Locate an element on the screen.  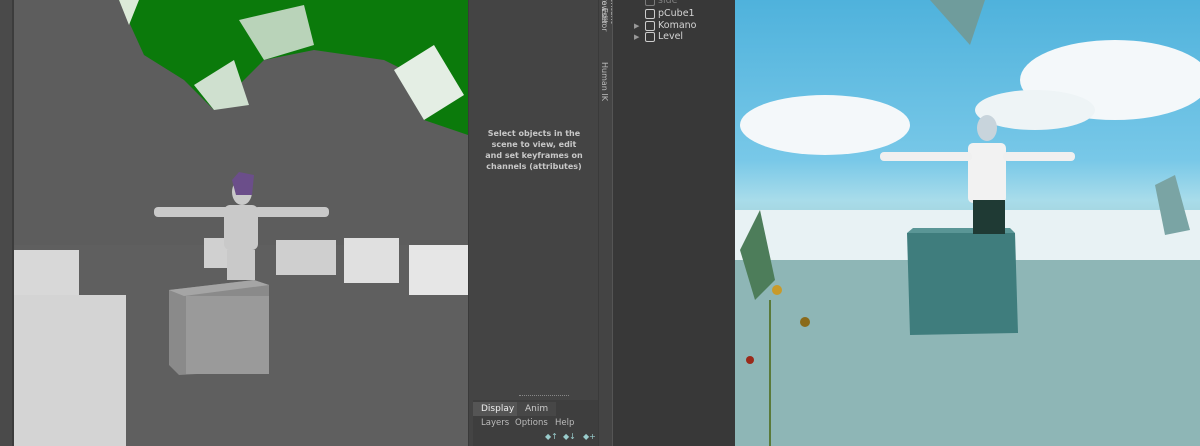
resize-handle is located at coordinates (544, 395).